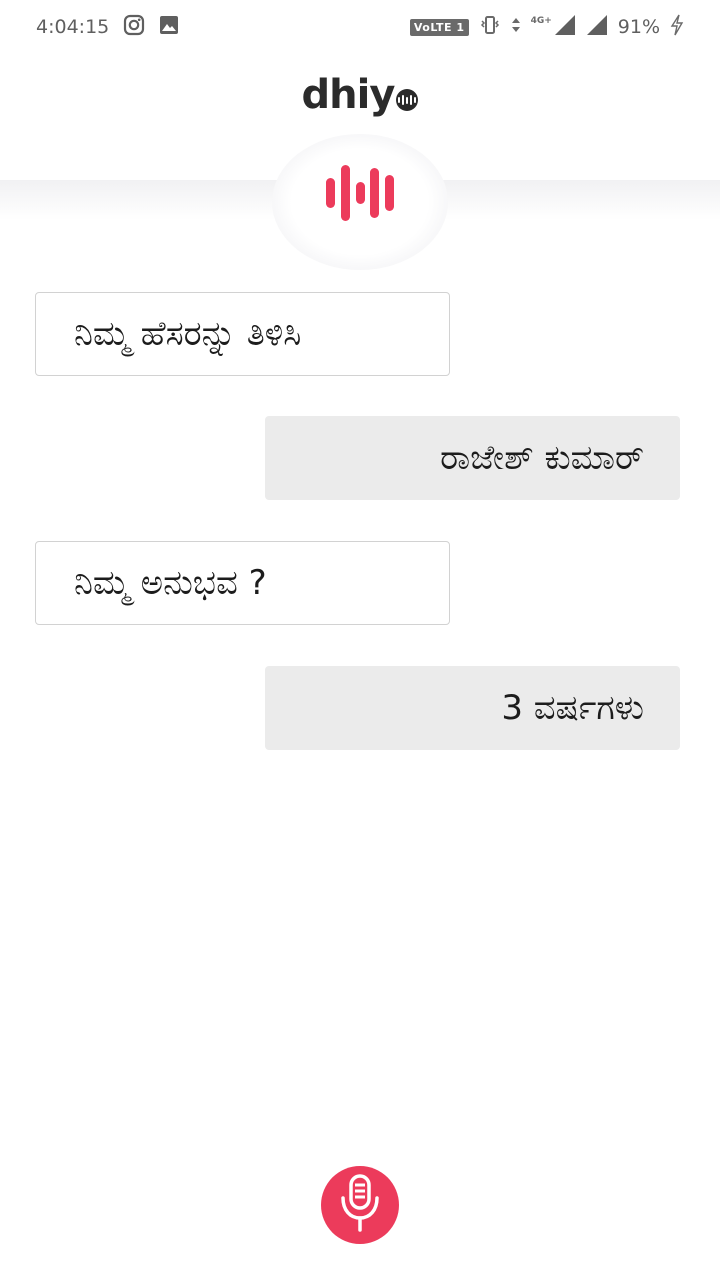 The image size is (720, 1280). I want to click on logo-waveform-icon, so click(407, 100).